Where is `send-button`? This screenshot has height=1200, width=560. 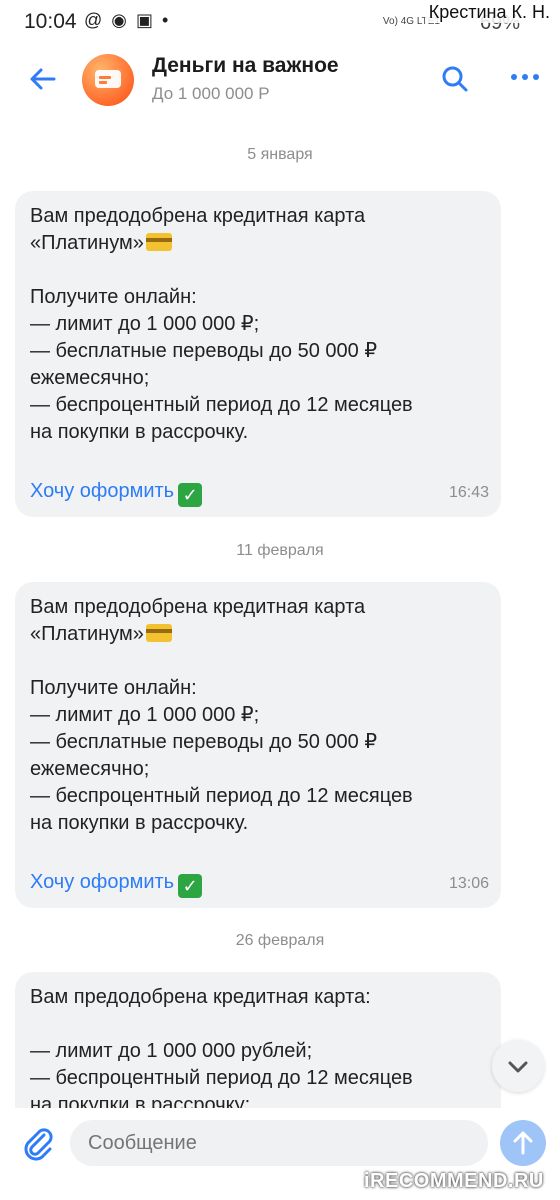 send-button is located at coordinates (523, 1143).